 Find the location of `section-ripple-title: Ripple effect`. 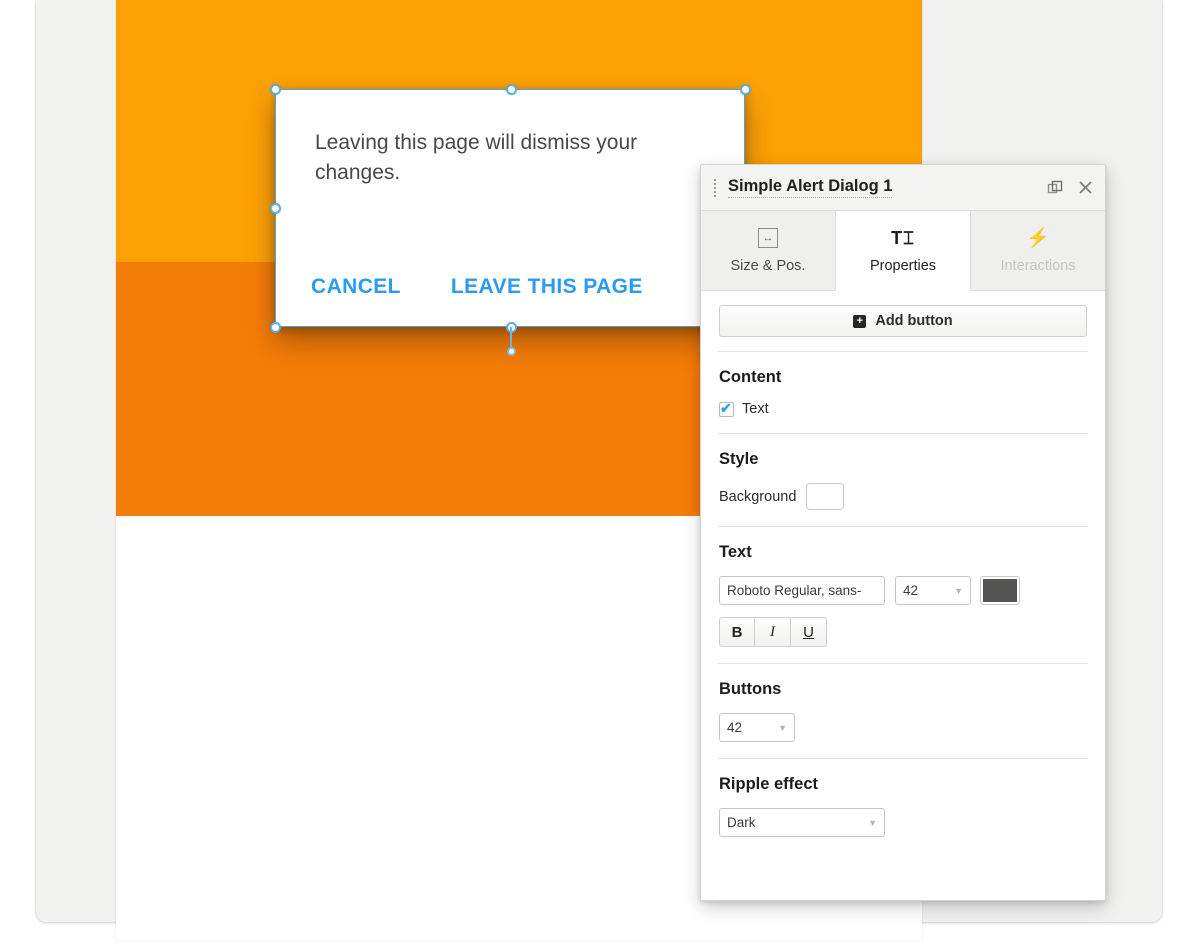

section-ripple-title: Ripple effect is located at coordinates (769, 784).